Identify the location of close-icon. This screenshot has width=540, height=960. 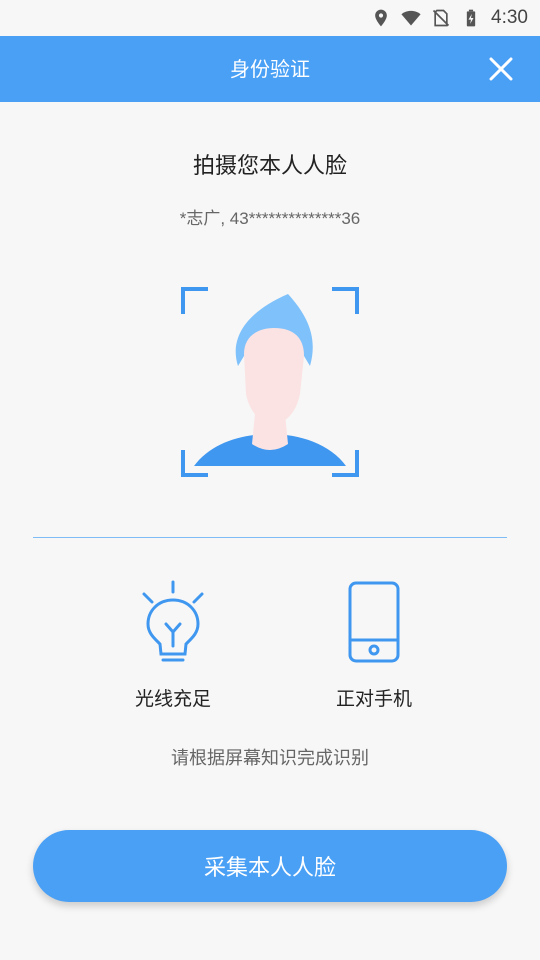
(501, 69).